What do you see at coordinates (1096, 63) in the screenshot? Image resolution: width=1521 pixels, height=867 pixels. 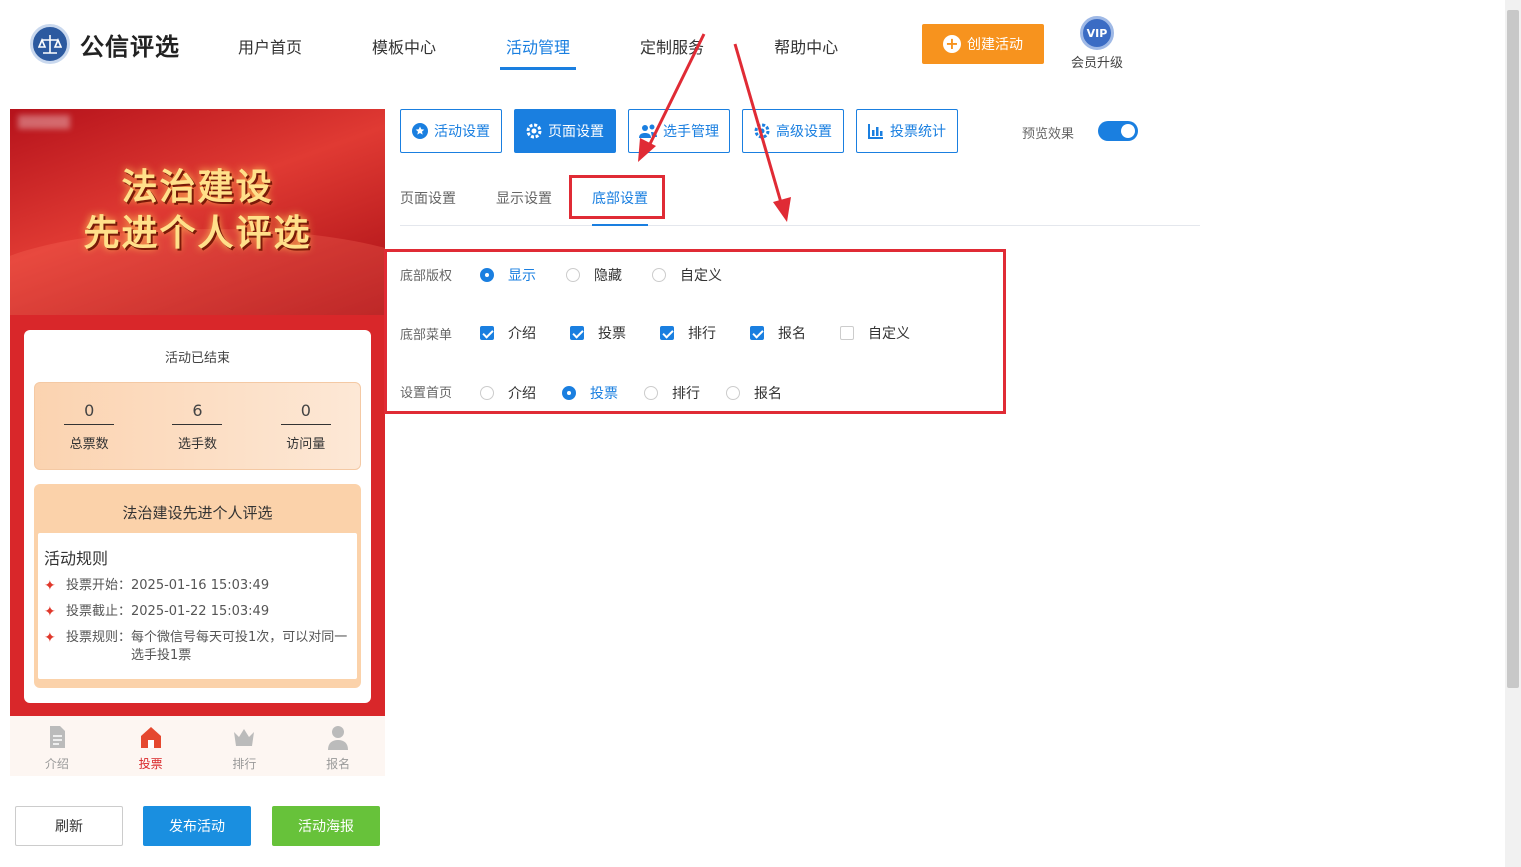 I see `vip-label: 会员升级` at bounding box center [1096, 63].